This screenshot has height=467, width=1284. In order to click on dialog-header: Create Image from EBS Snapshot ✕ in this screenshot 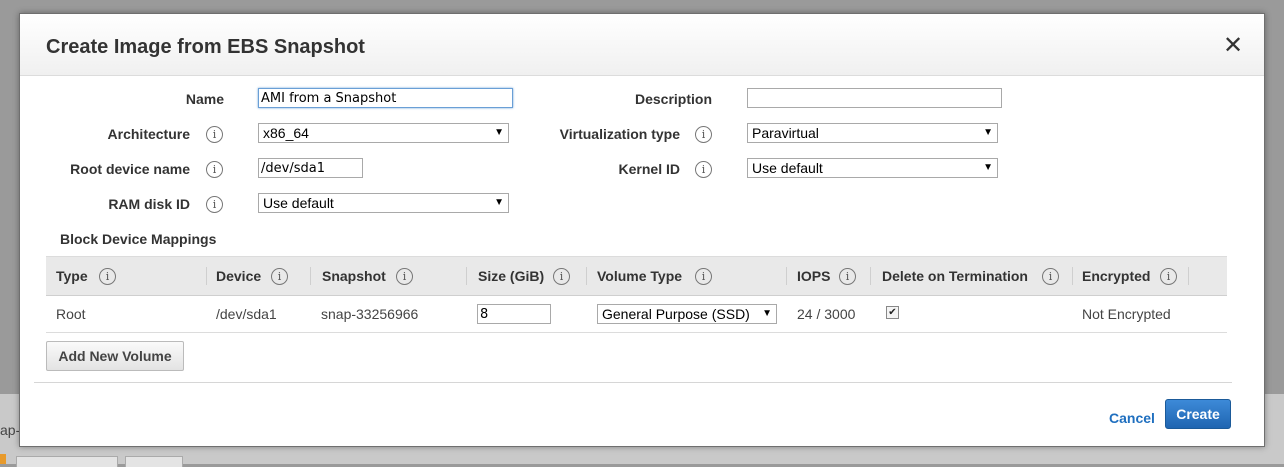, I will do `click(642, 45)`.